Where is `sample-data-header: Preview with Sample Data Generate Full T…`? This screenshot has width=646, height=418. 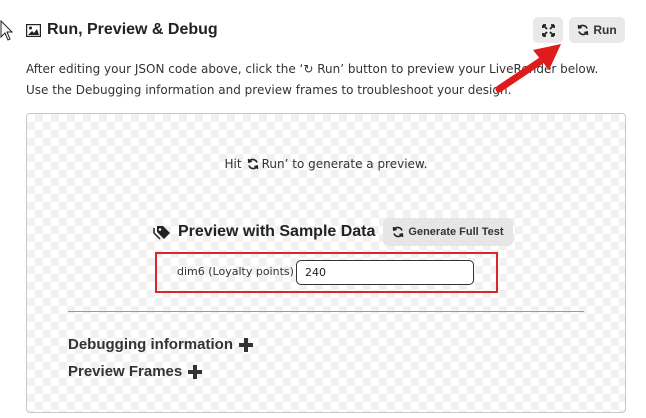
sample-data-header: Preview with Sample Data Generate Full T… is located at coordinates (333, 232).